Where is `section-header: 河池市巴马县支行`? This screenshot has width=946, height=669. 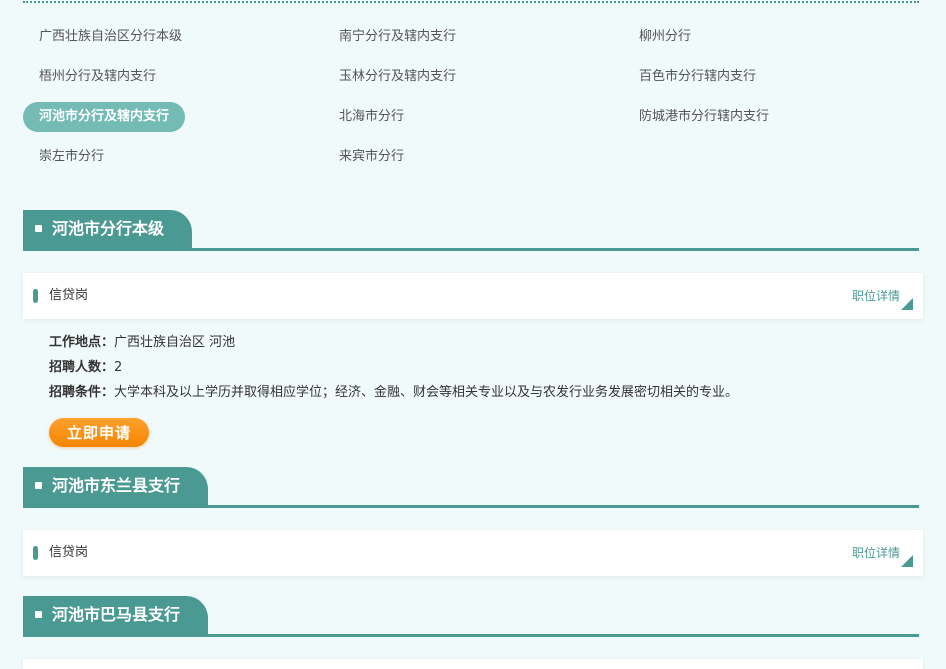
section-header: 河池市巴马县支行 is located at coordinates (471, 616).